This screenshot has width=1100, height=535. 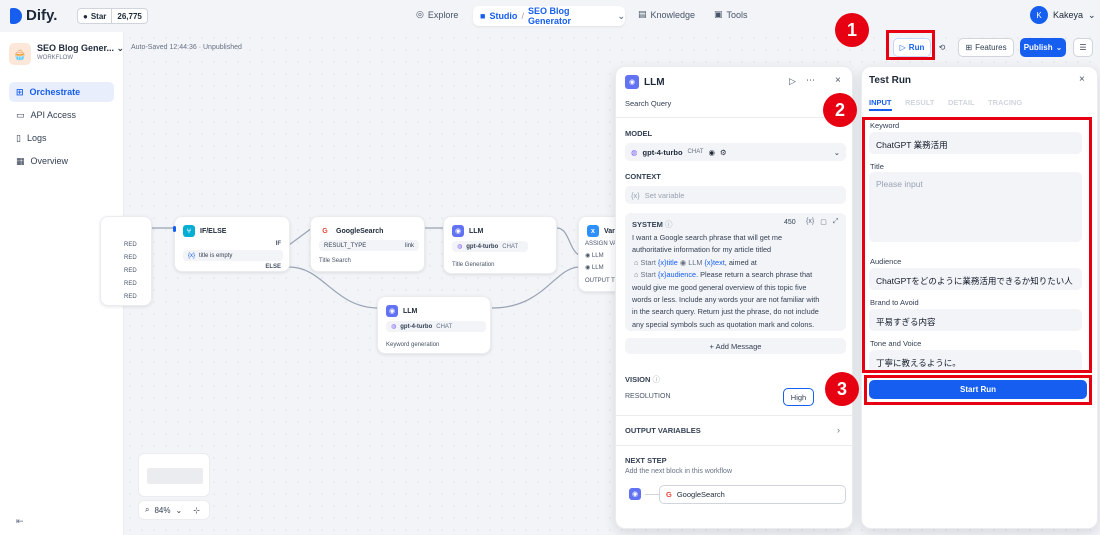 What do you see at coordinates (978, 390) in the screenshot?
I see `highlight-start-run` at bounding box center [978, 390].